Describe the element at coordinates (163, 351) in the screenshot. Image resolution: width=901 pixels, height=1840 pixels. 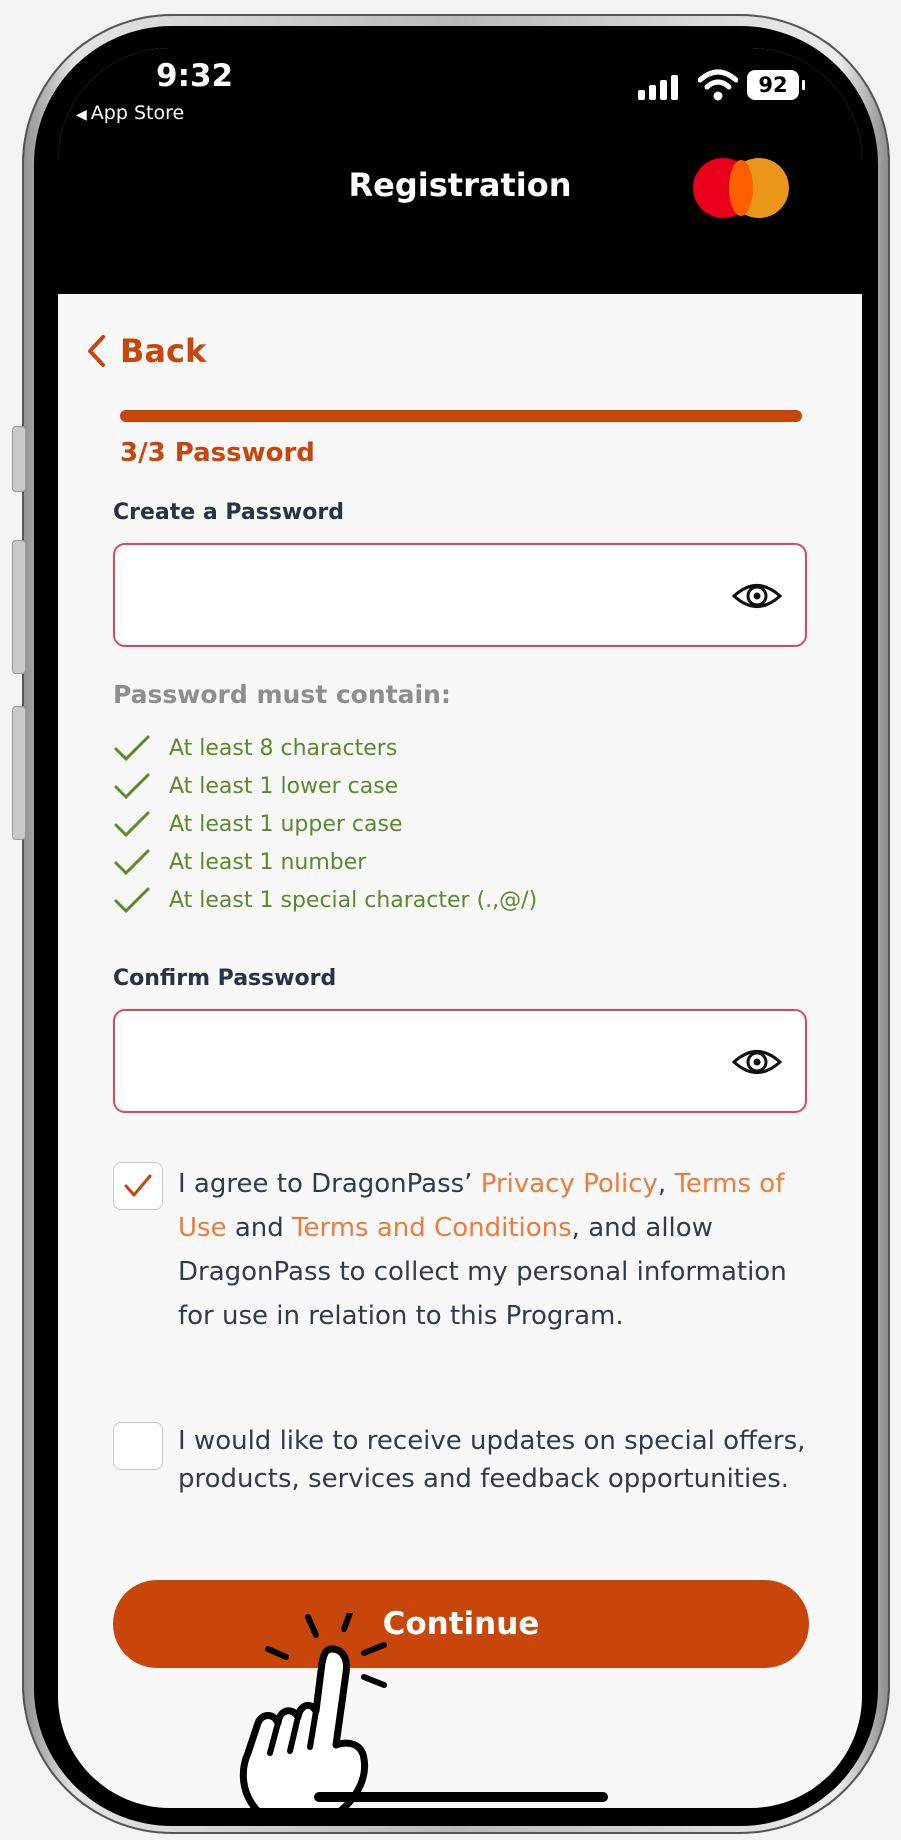
I see `back-label: Back` at that location.